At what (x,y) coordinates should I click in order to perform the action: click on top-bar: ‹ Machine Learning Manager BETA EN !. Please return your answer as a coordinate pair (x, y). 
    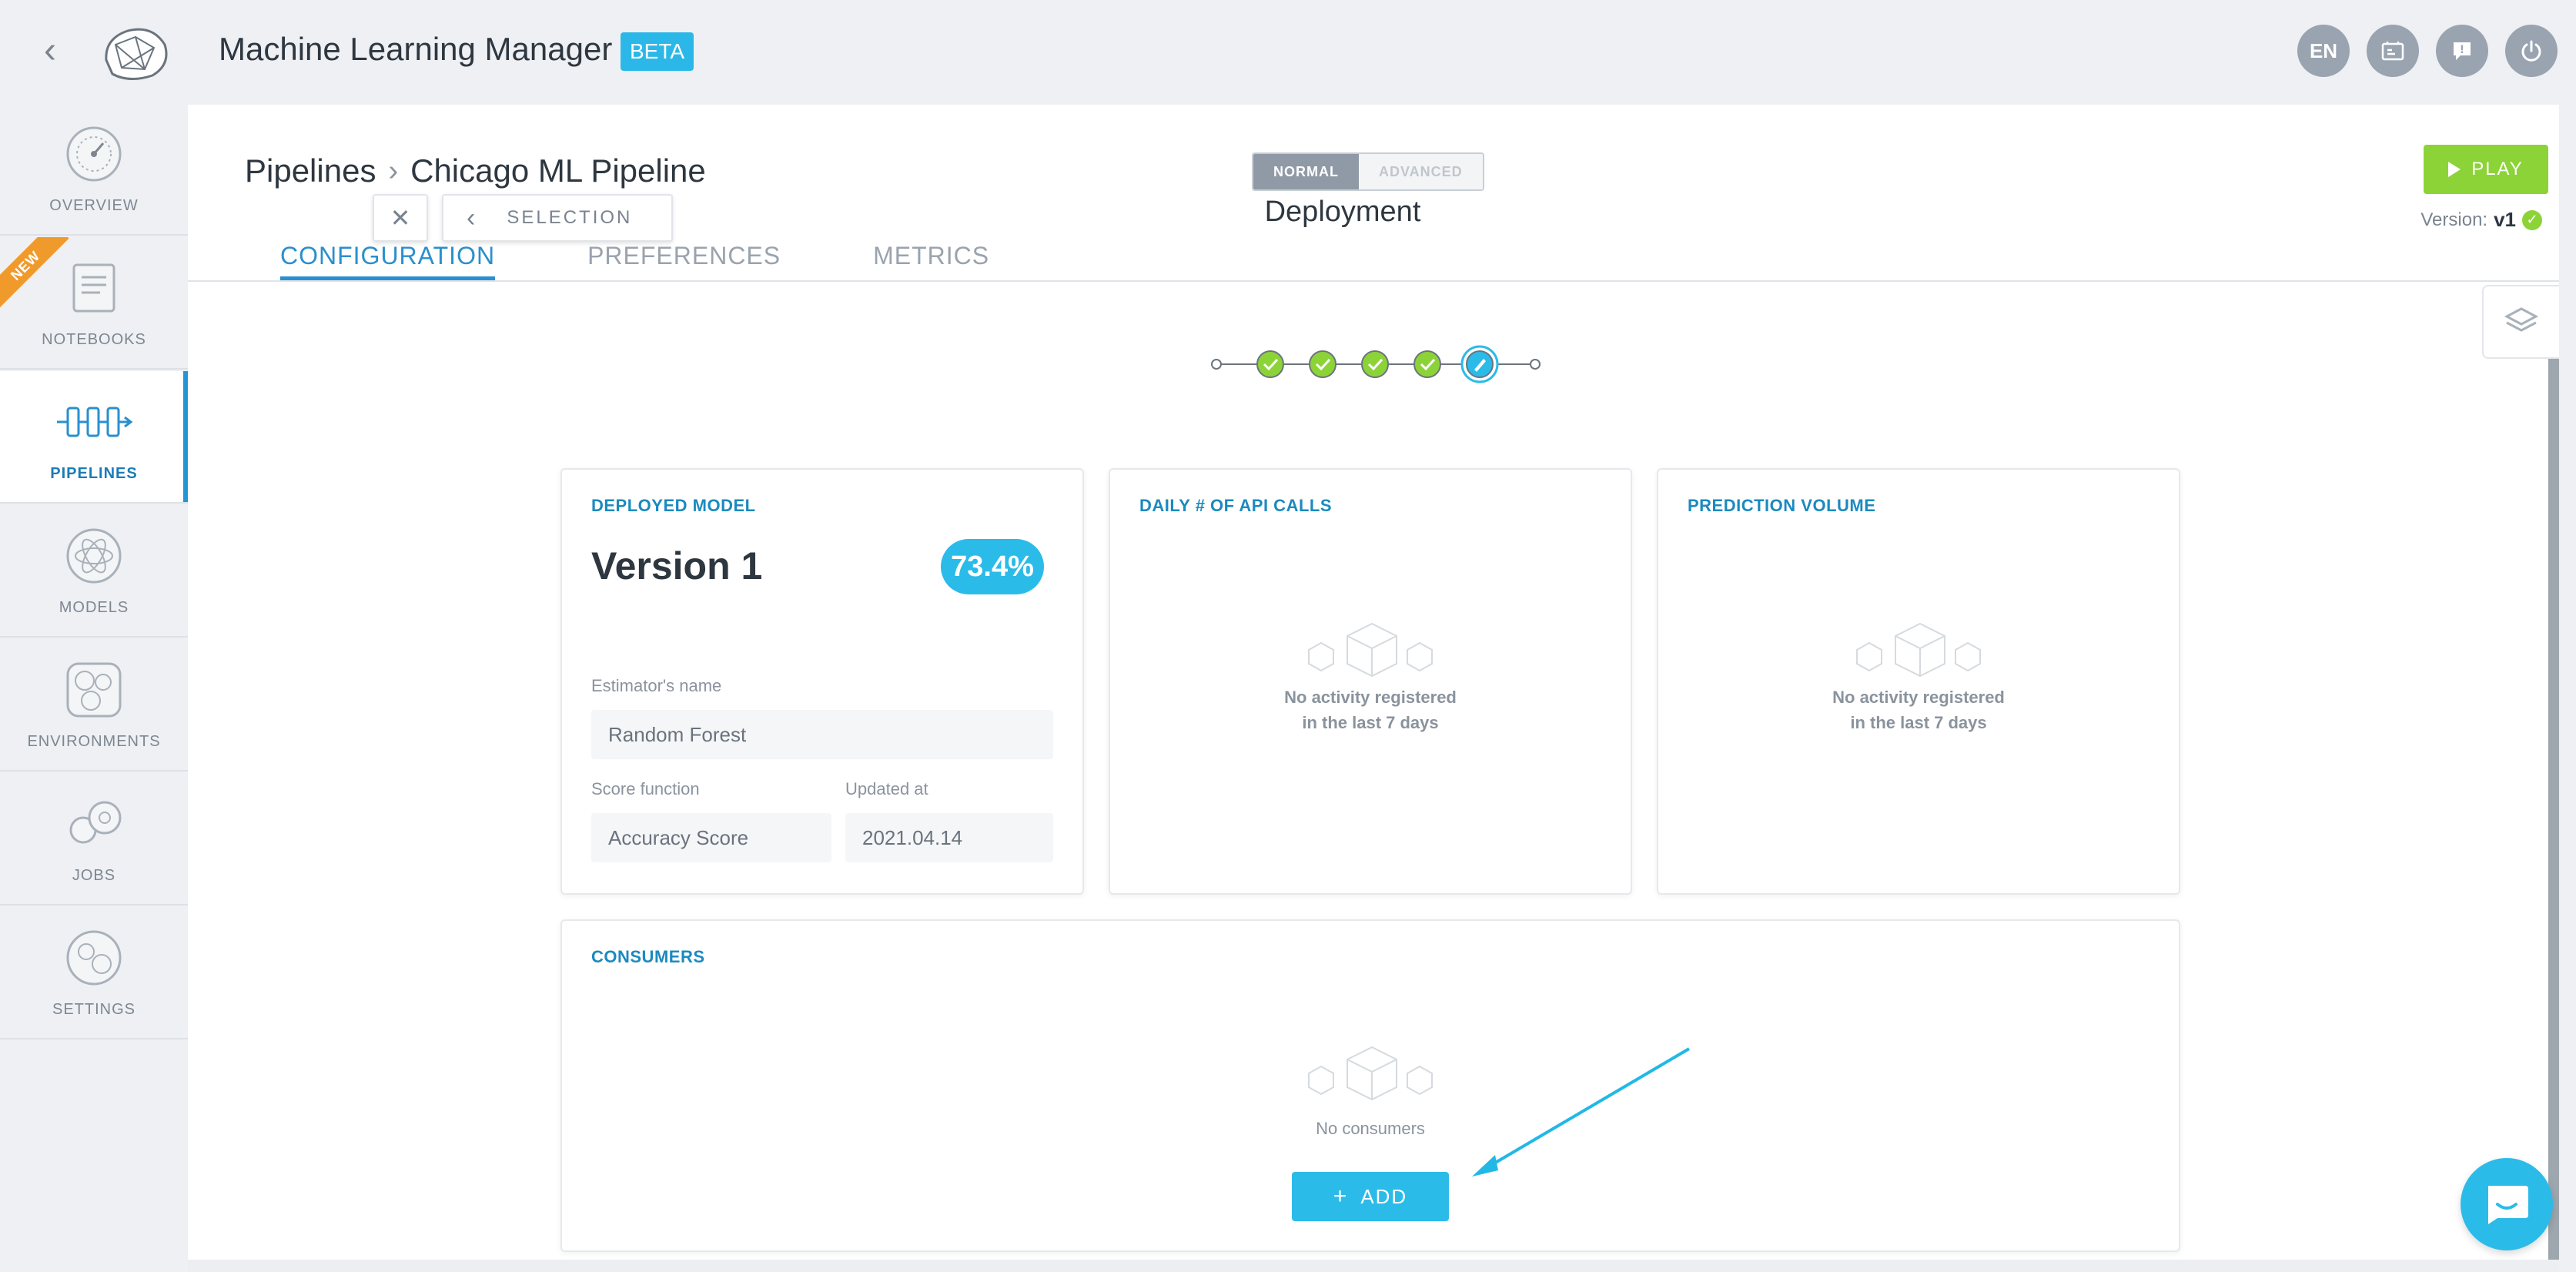
    Looking at the image, I should click on (1288, 51).